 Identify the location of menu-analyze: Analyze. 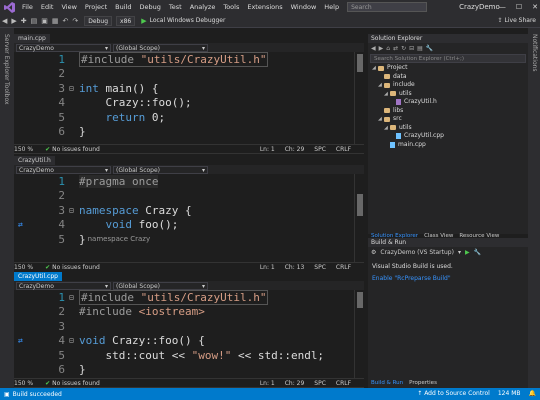
(203, 7).